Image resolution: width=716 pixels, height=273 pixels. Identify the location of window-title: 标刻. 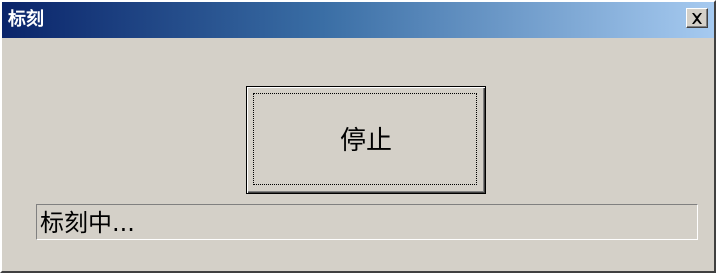
(26, 19).